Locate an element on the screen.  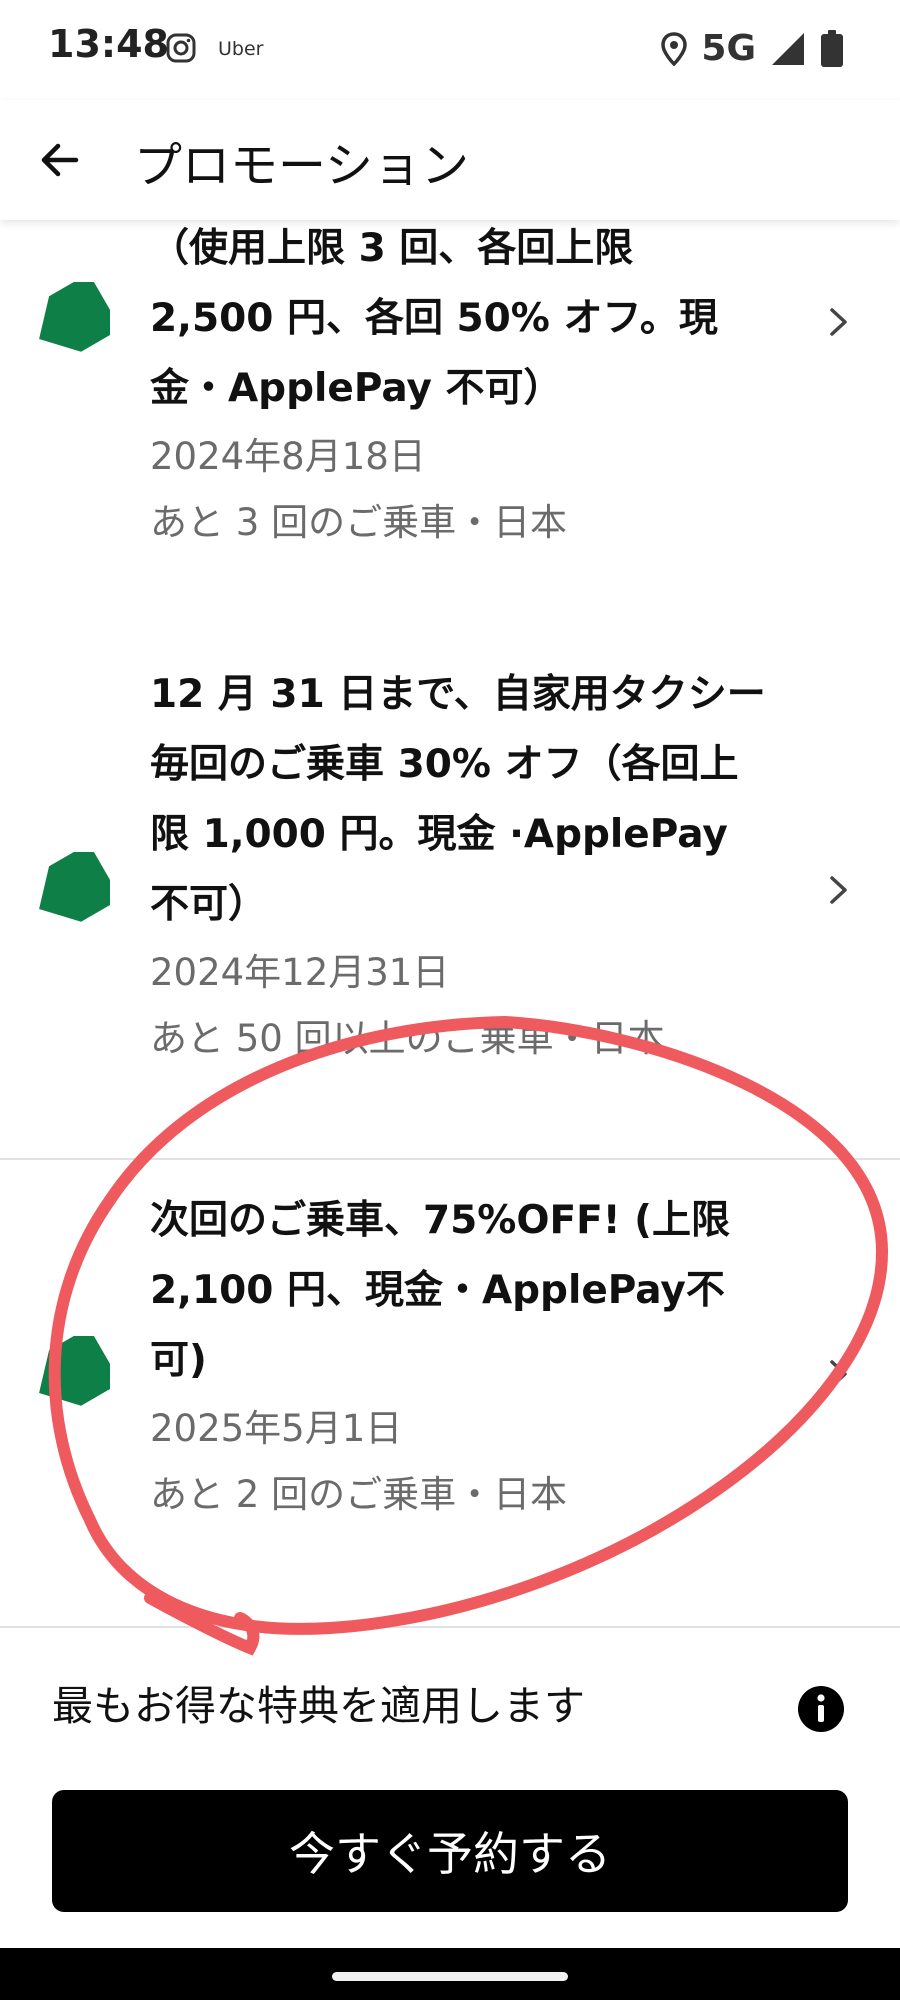
instagram-icon is located at coordinates (181, 48).